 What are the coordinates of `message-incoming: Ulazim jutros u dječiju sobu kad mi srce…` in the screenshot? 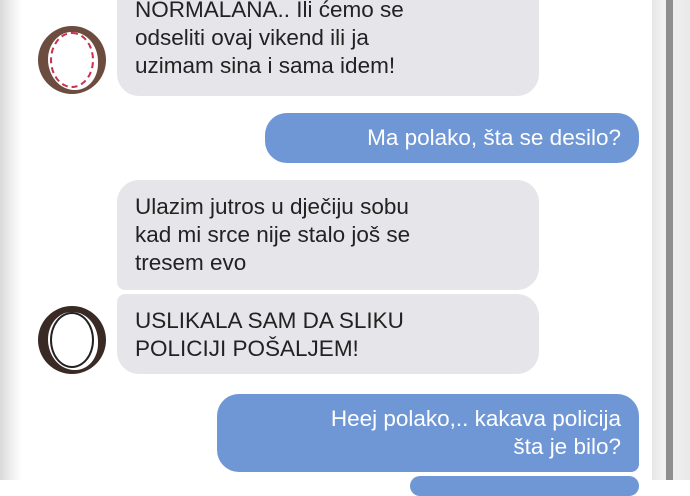 It's located at (328, 235).